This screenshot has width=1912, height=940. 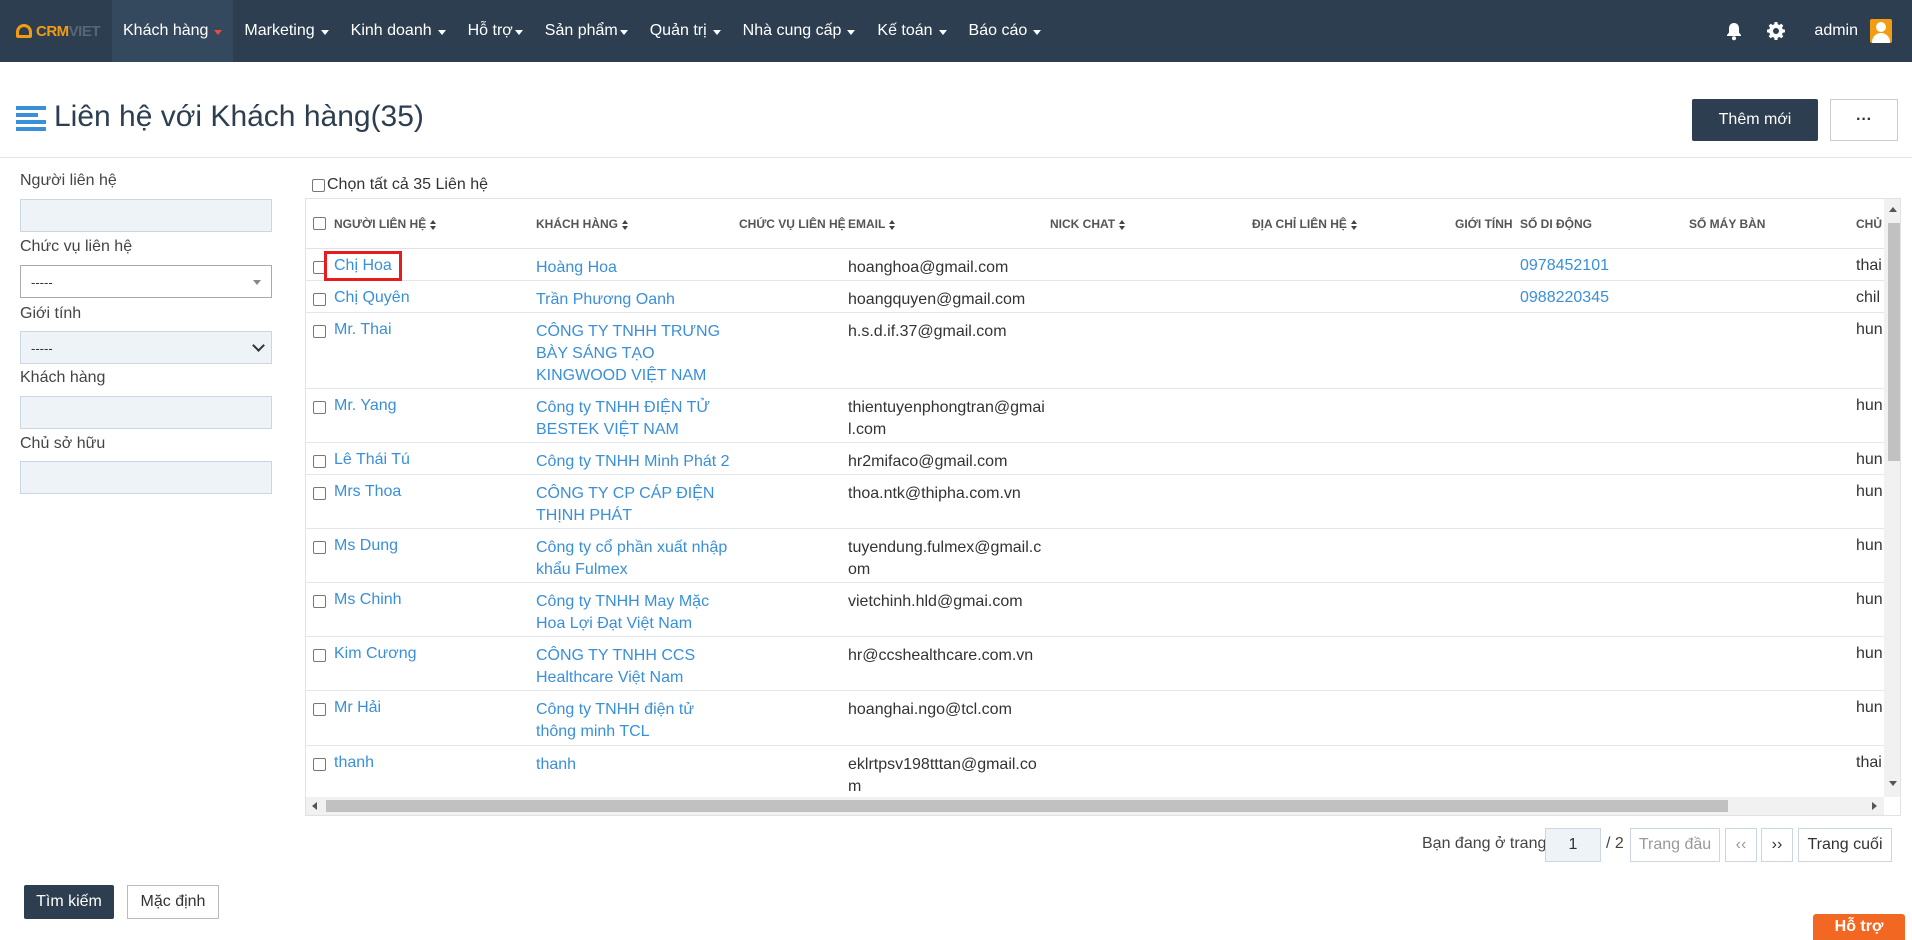 I want to click on mobile-link: 0988220345, so click(x=1564, y=298).